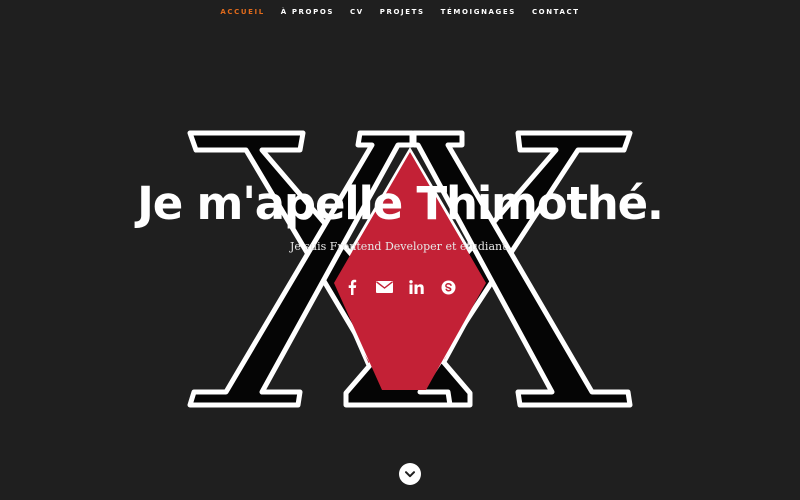 The width and height of the screenshot is (800, 500). Describe the element at coordinates (400, 246) in the screenshot. I see `hero-subtitle: Je suis Frontend Developer et étudiant.` at that location.